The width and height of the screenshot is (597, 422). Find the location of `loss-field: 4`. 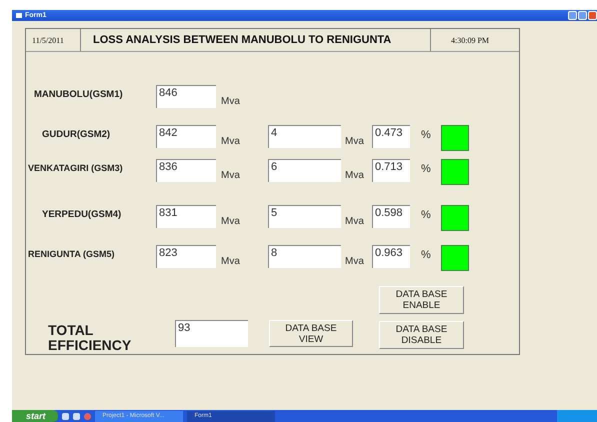

loss-field: 4 is located at coordinates (304, 136).